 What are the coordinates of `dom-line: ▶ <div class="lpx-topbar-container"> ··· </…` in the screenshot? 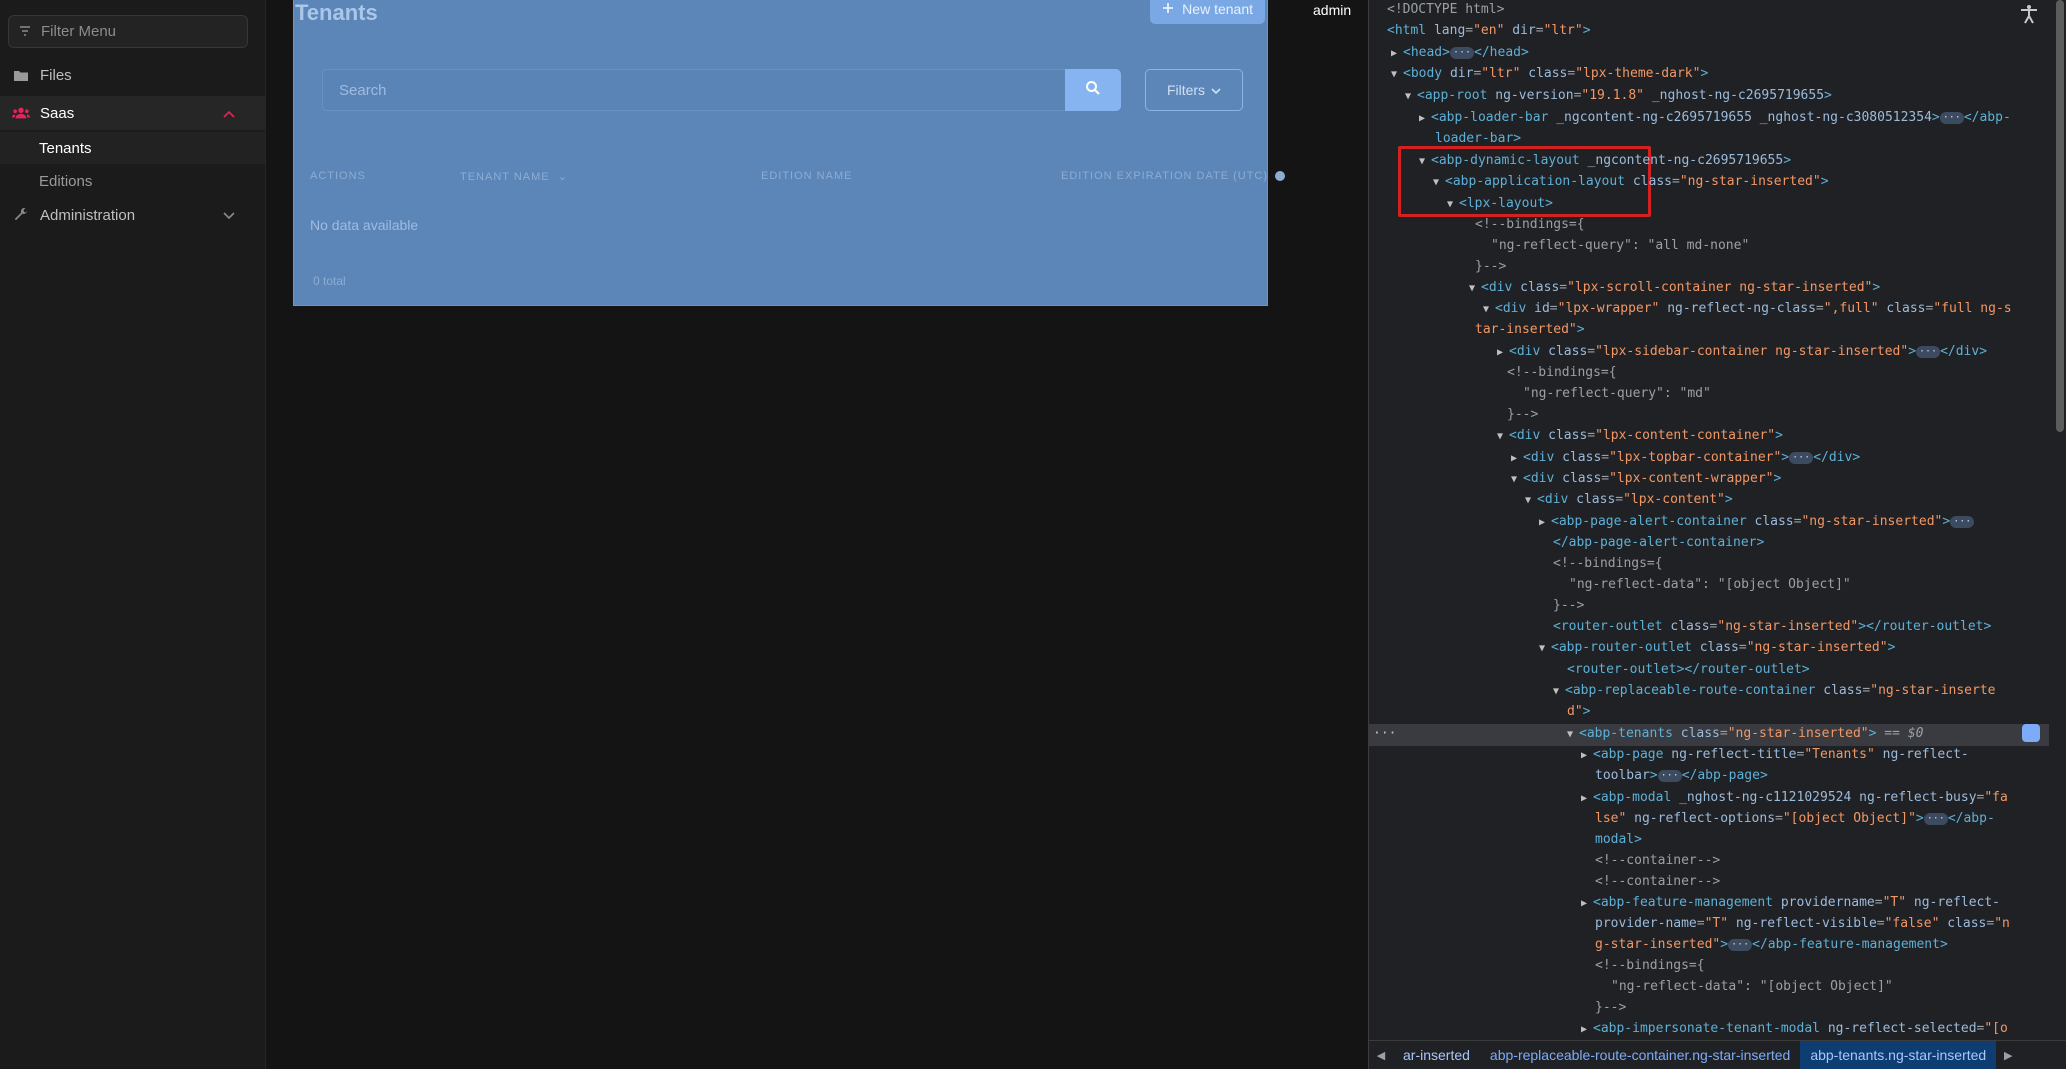 It's located at (1685, 458).